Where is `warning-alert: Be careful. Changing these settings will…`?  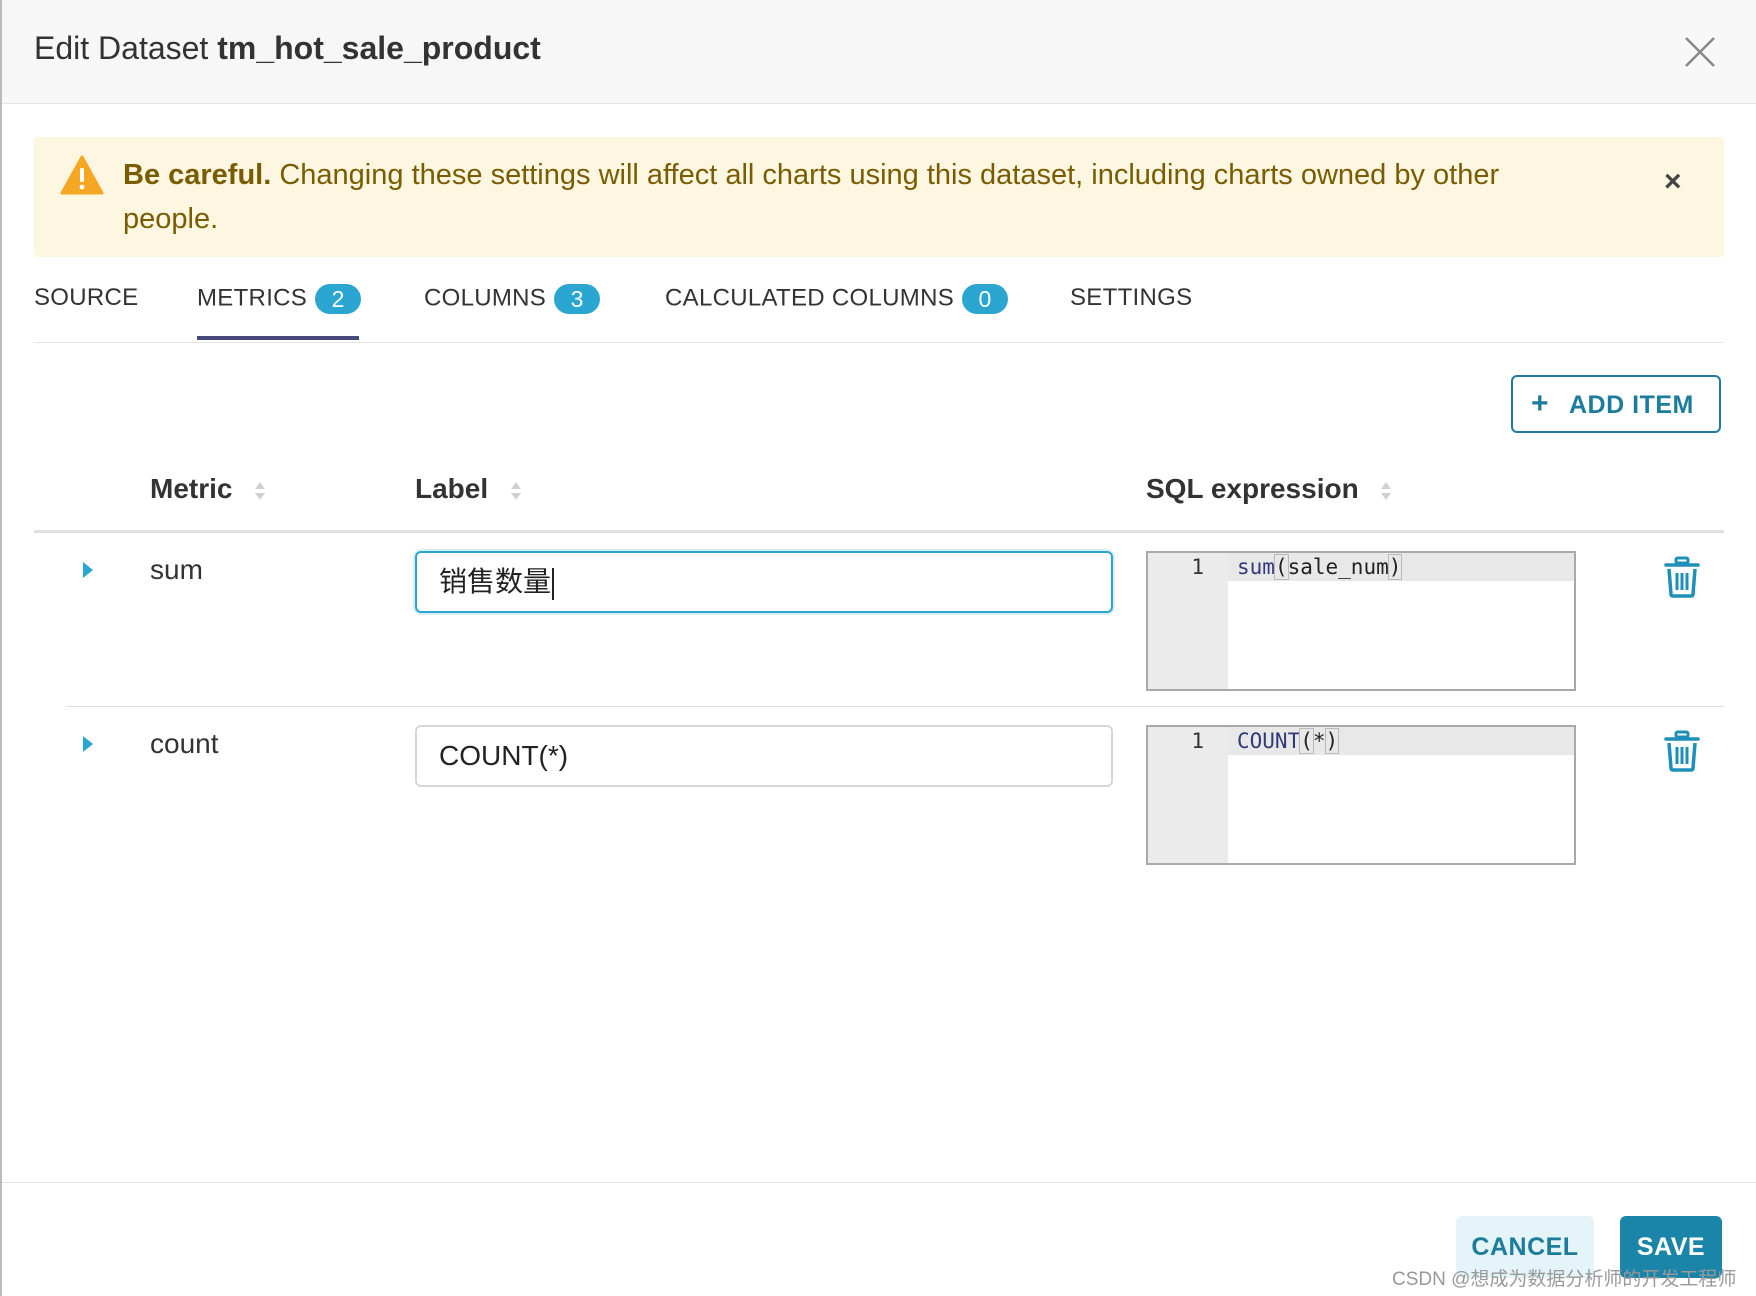
warning-alert: Be careful. Changing these settings will… is located at coordinates (879, 197).